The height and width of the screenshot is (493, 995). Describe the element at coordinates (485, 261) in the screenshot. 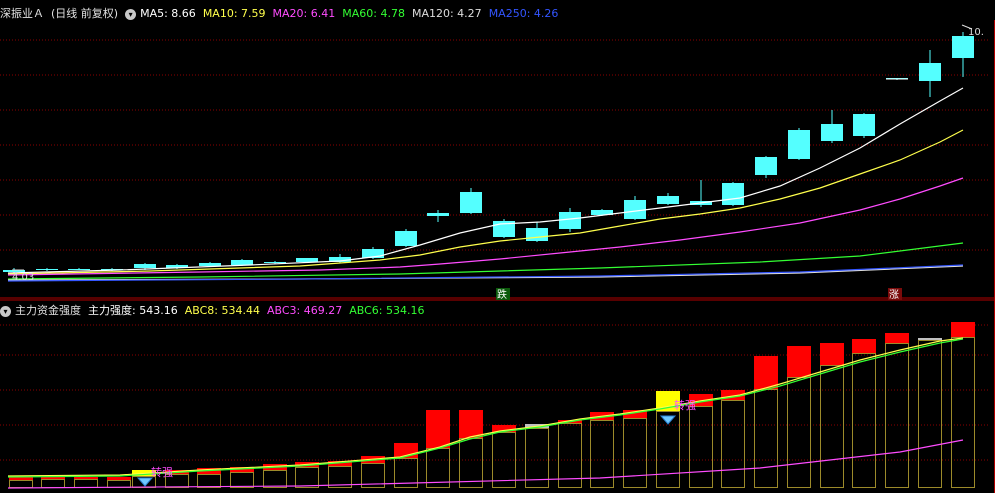

I see `ma60-line` at that location.